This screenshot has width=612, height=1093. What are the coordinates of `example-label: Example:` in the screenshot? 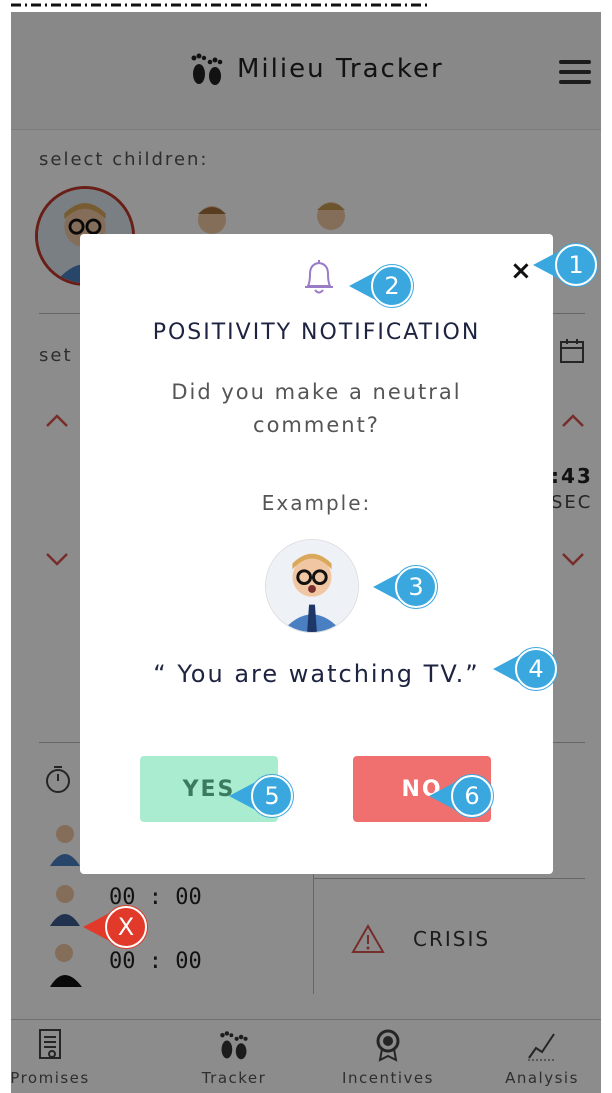 It's located at (316, 503).